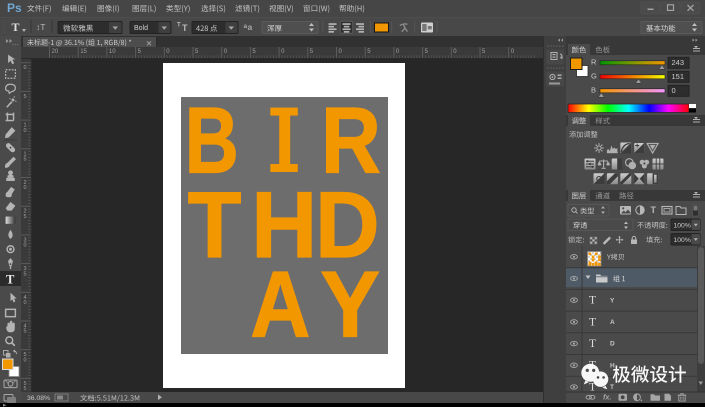 This screenshot has width=705, height=407. What do you see at coordinates (612, 344) in the screenshot?
I see `svg-text: D` at bounding box center [612, 344].